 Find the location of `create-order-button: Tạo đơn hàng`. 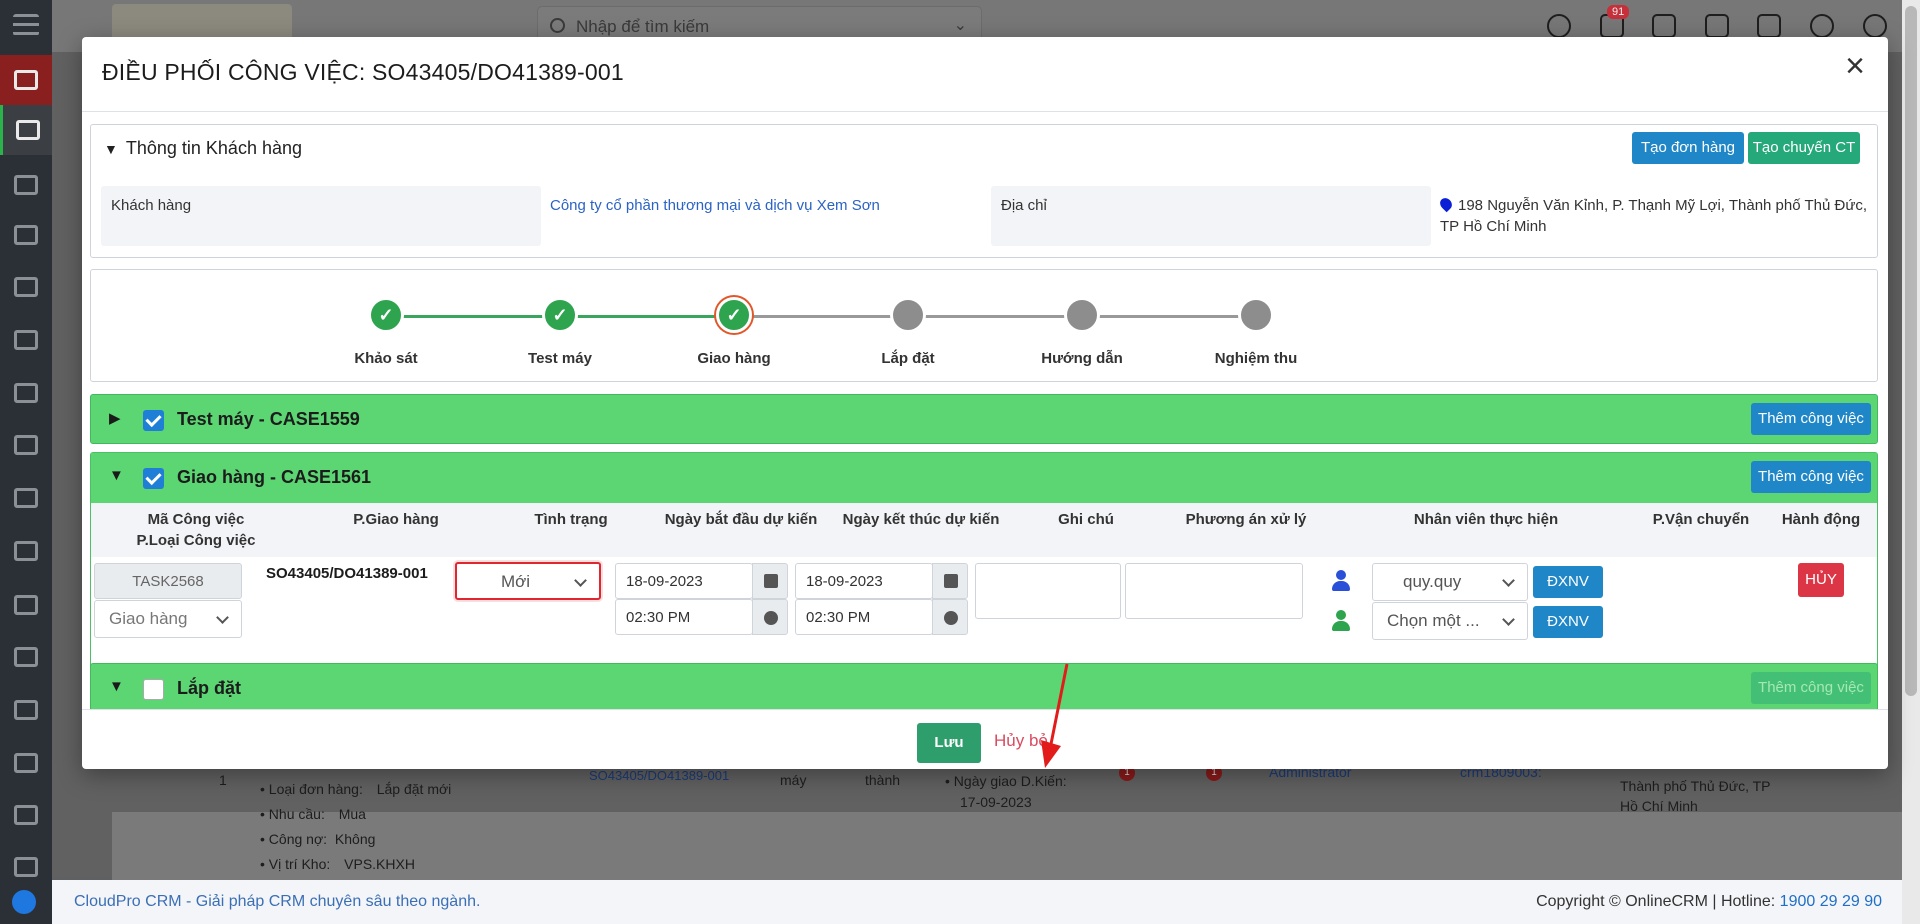

create-order-button: Tạo đơn hàng is located at coordinates (1688, 148).